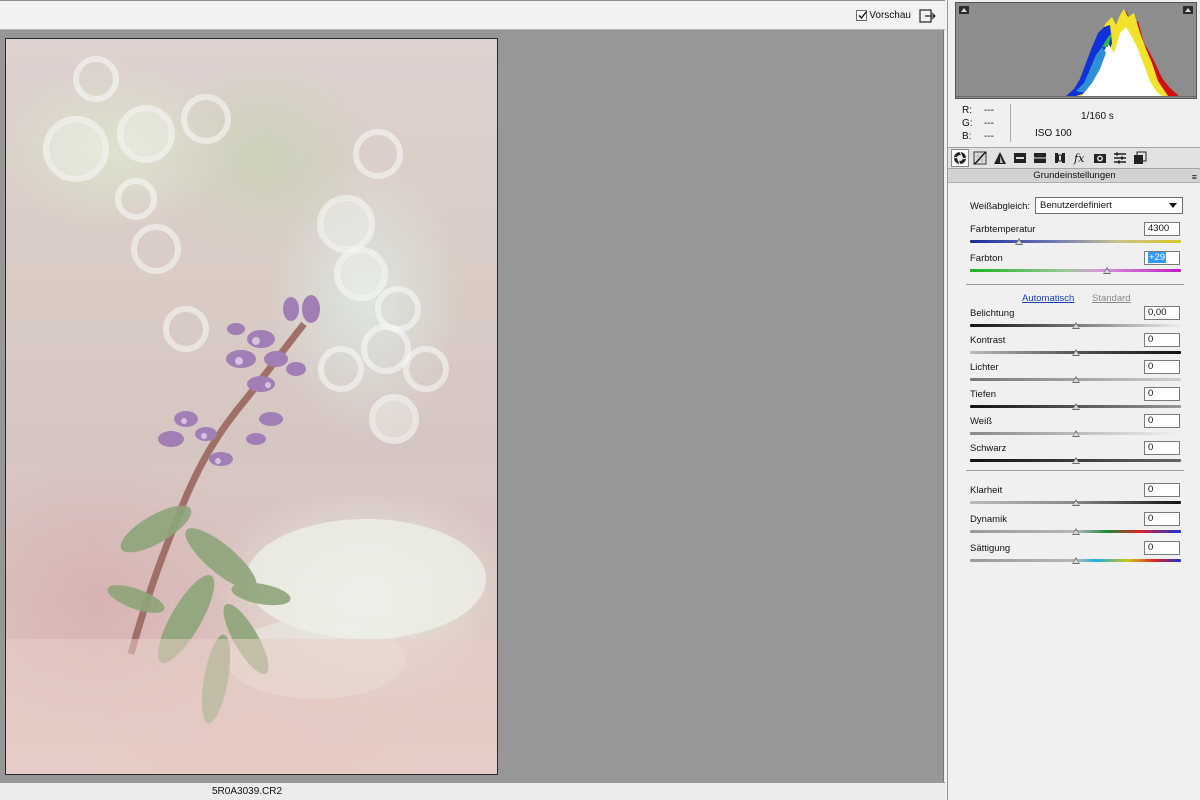 This screenshot has width=1200, height=800. I want to click on hsl-icon, so click(1020, 158).